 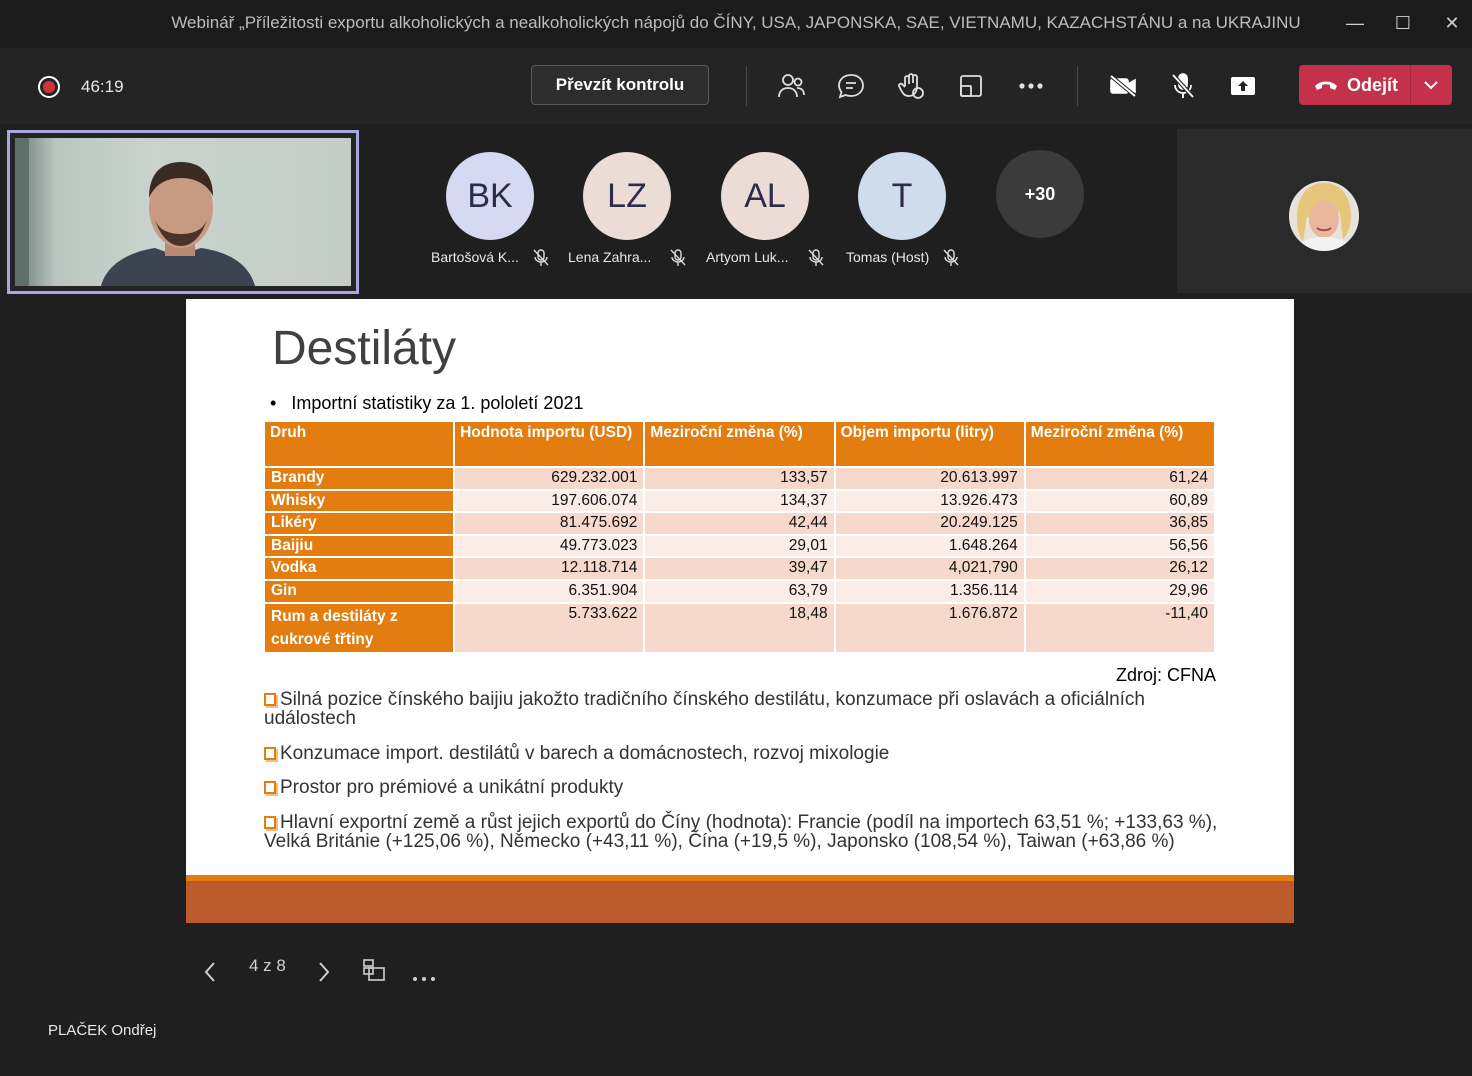 I want to click on table-cell: 134,37, so click(x=739, y=501).